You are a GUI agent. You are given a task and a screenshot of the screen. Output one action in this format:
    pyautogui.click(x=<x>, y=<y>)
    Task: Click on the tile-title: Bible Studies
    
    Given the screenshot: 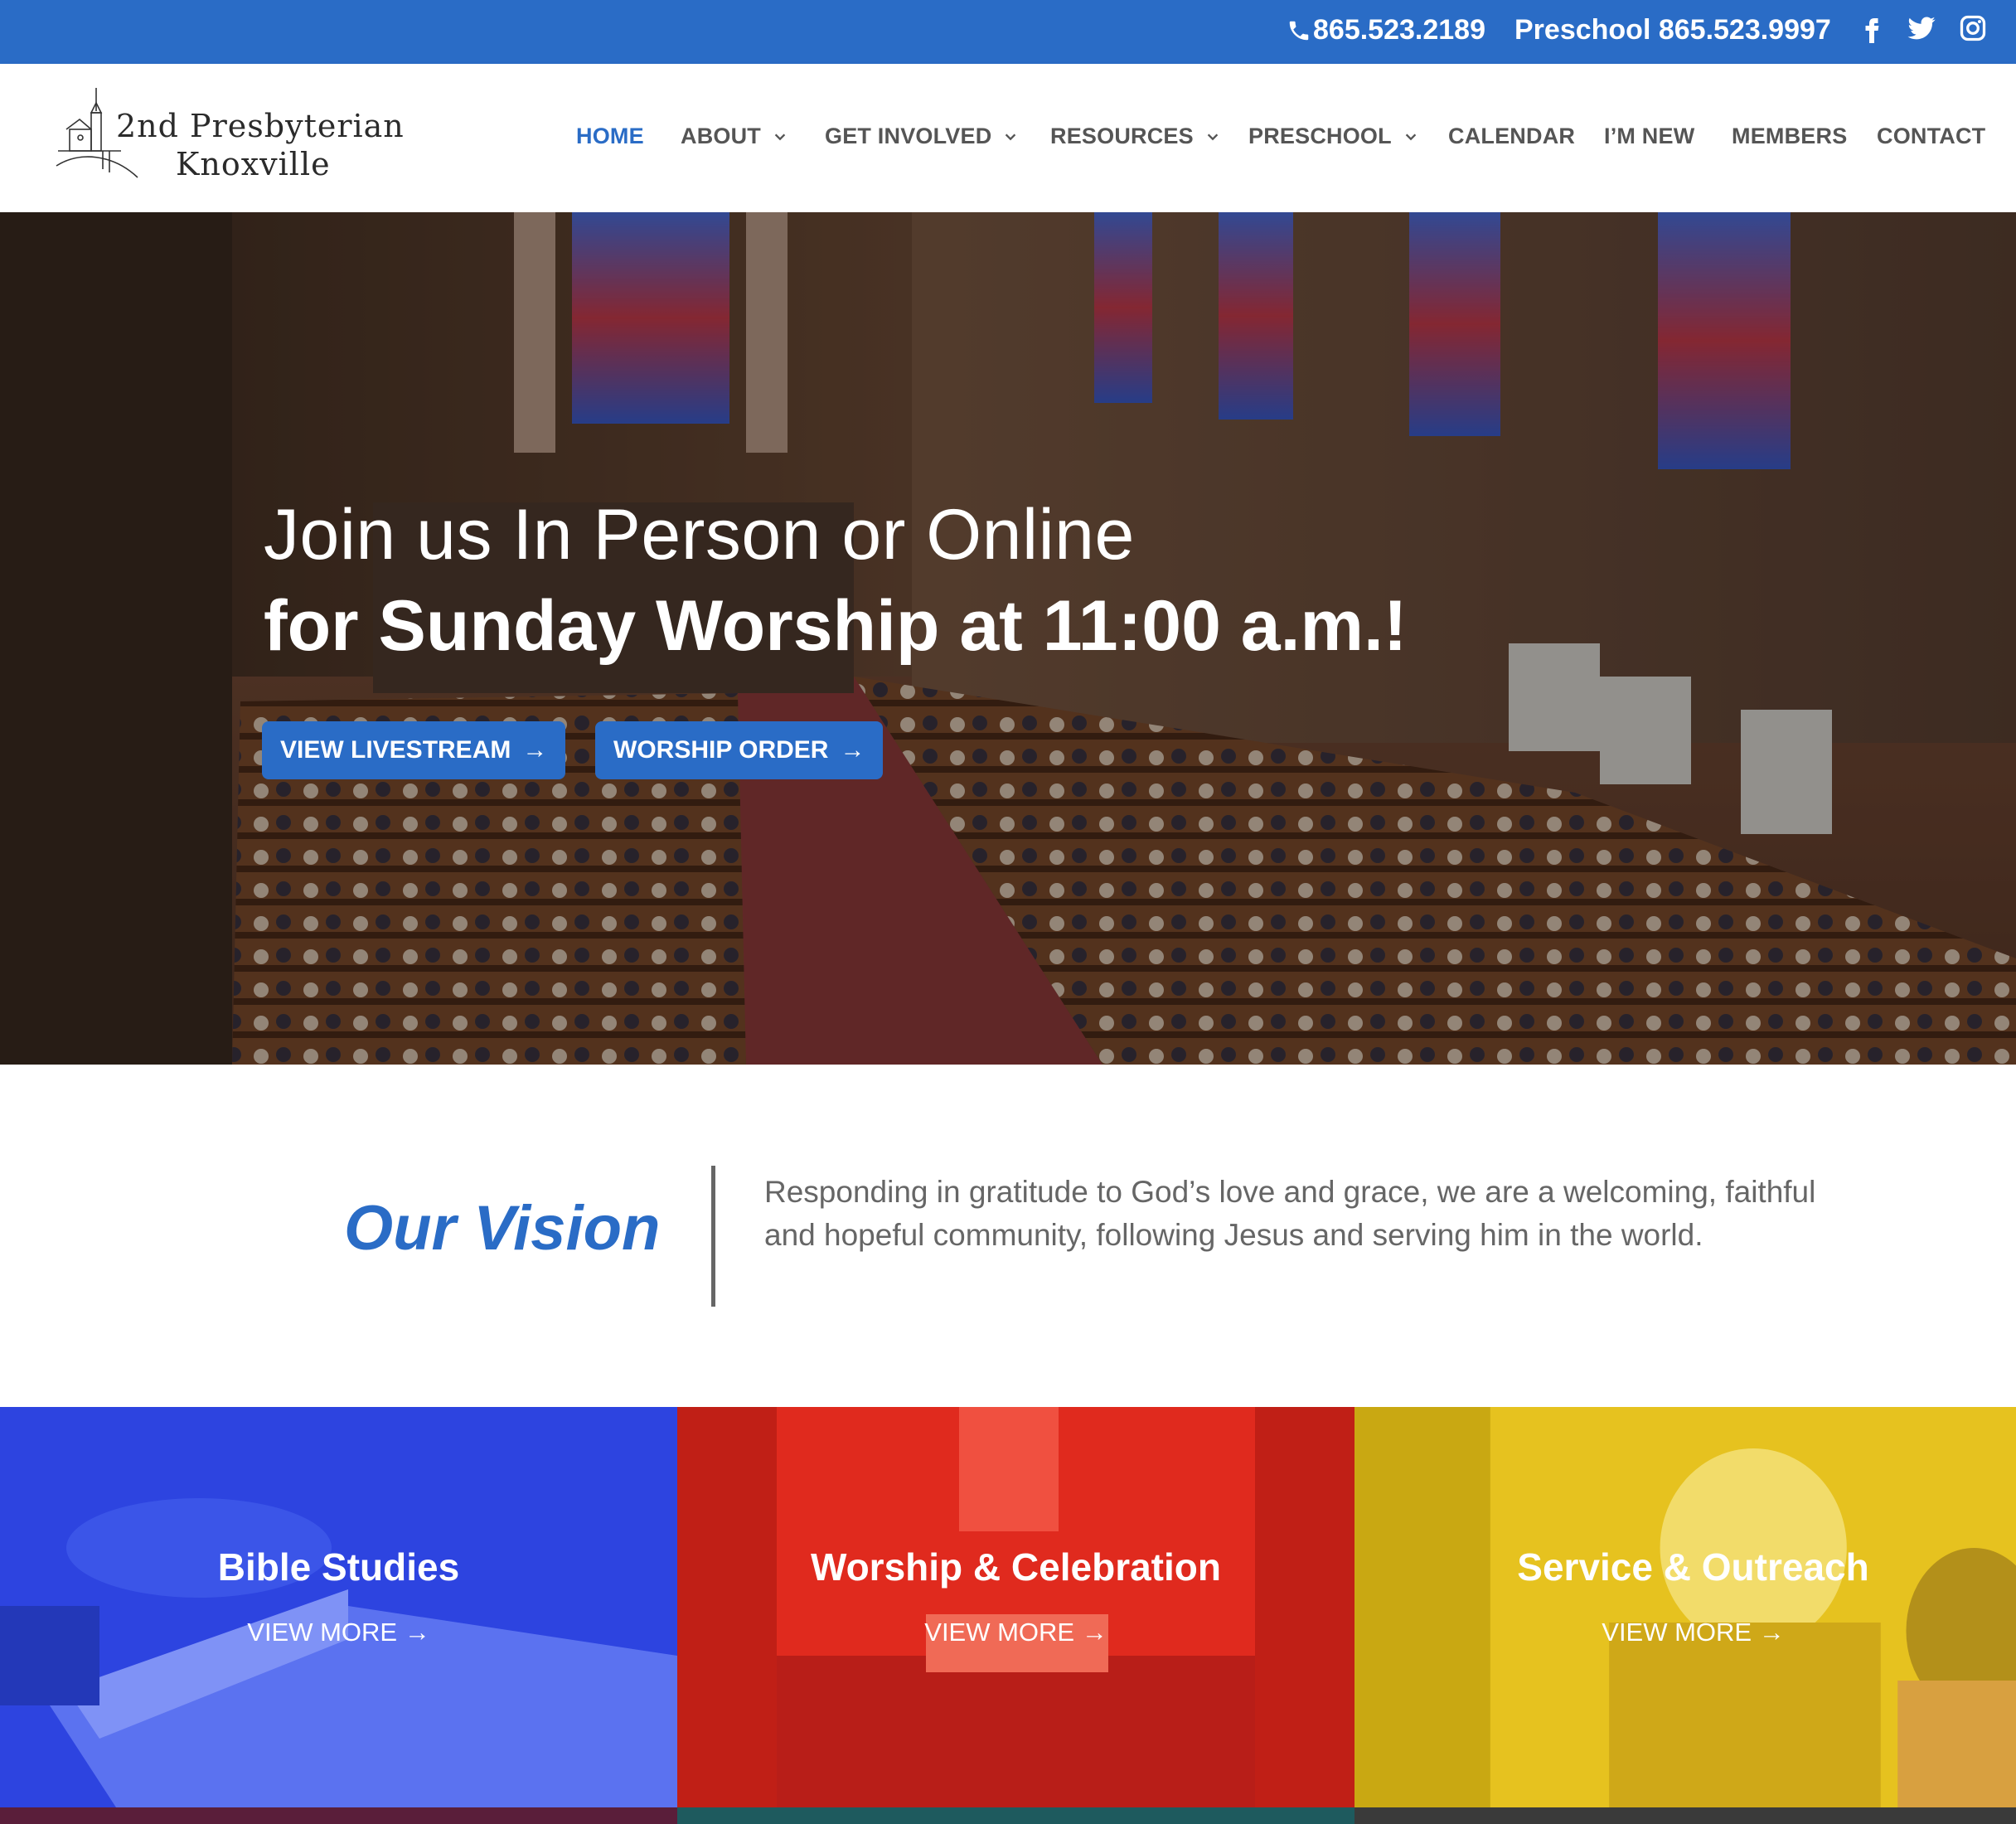 What is the action you would take?
    pyautogui.click(x=338, y=1567)
    